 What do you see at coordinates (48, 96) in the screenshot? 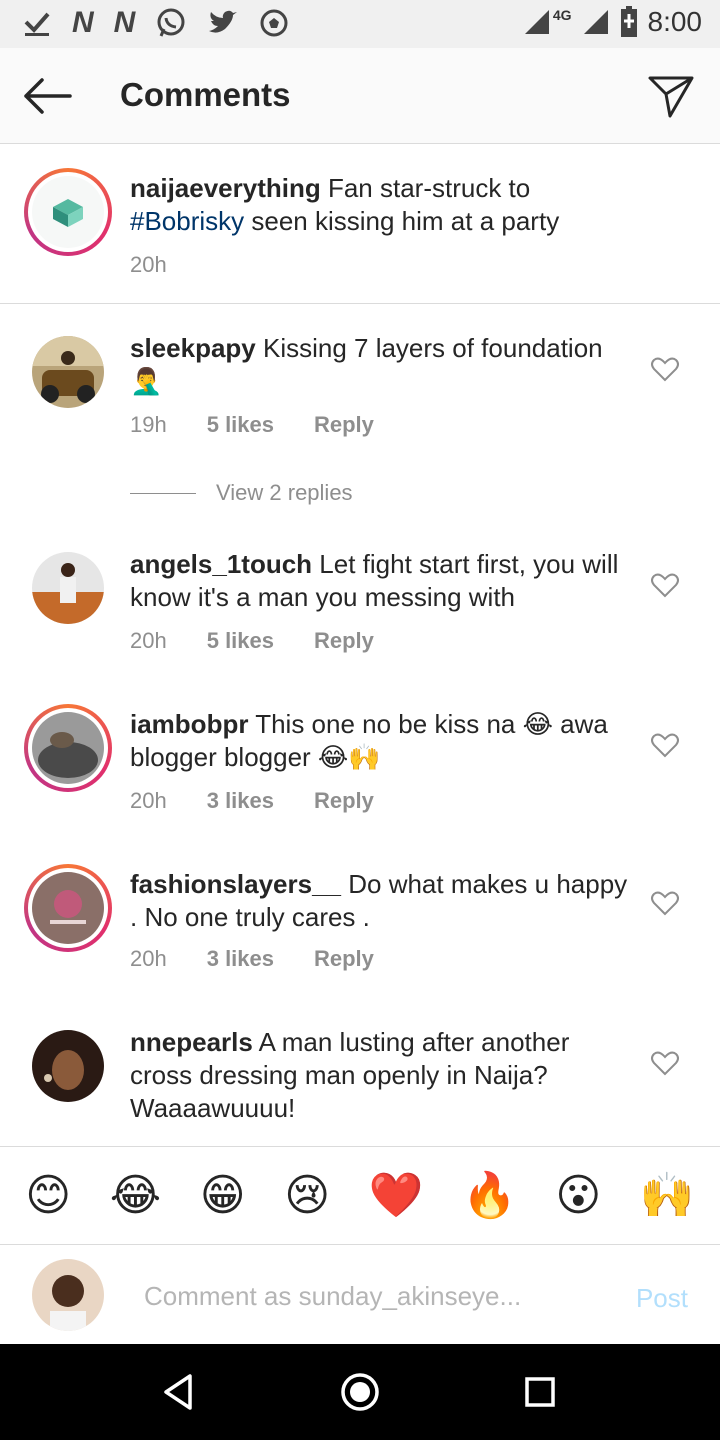
I see `back-arrow-icon` at bounding box center [48, 96].